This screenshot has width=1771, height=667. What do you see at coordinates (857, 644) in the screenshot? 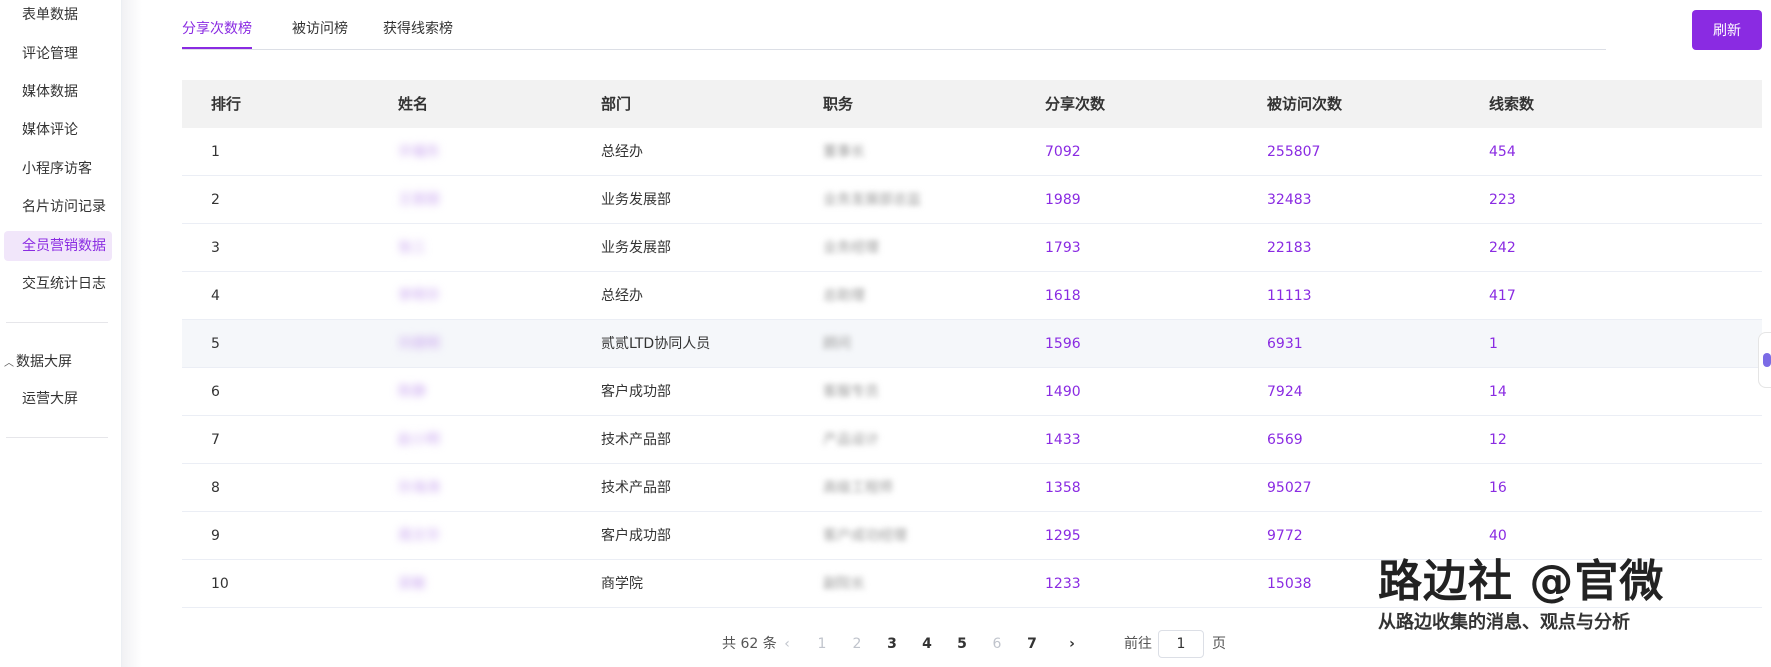
I see `pagination-page-2: 2` at bounding box center [857, 644].